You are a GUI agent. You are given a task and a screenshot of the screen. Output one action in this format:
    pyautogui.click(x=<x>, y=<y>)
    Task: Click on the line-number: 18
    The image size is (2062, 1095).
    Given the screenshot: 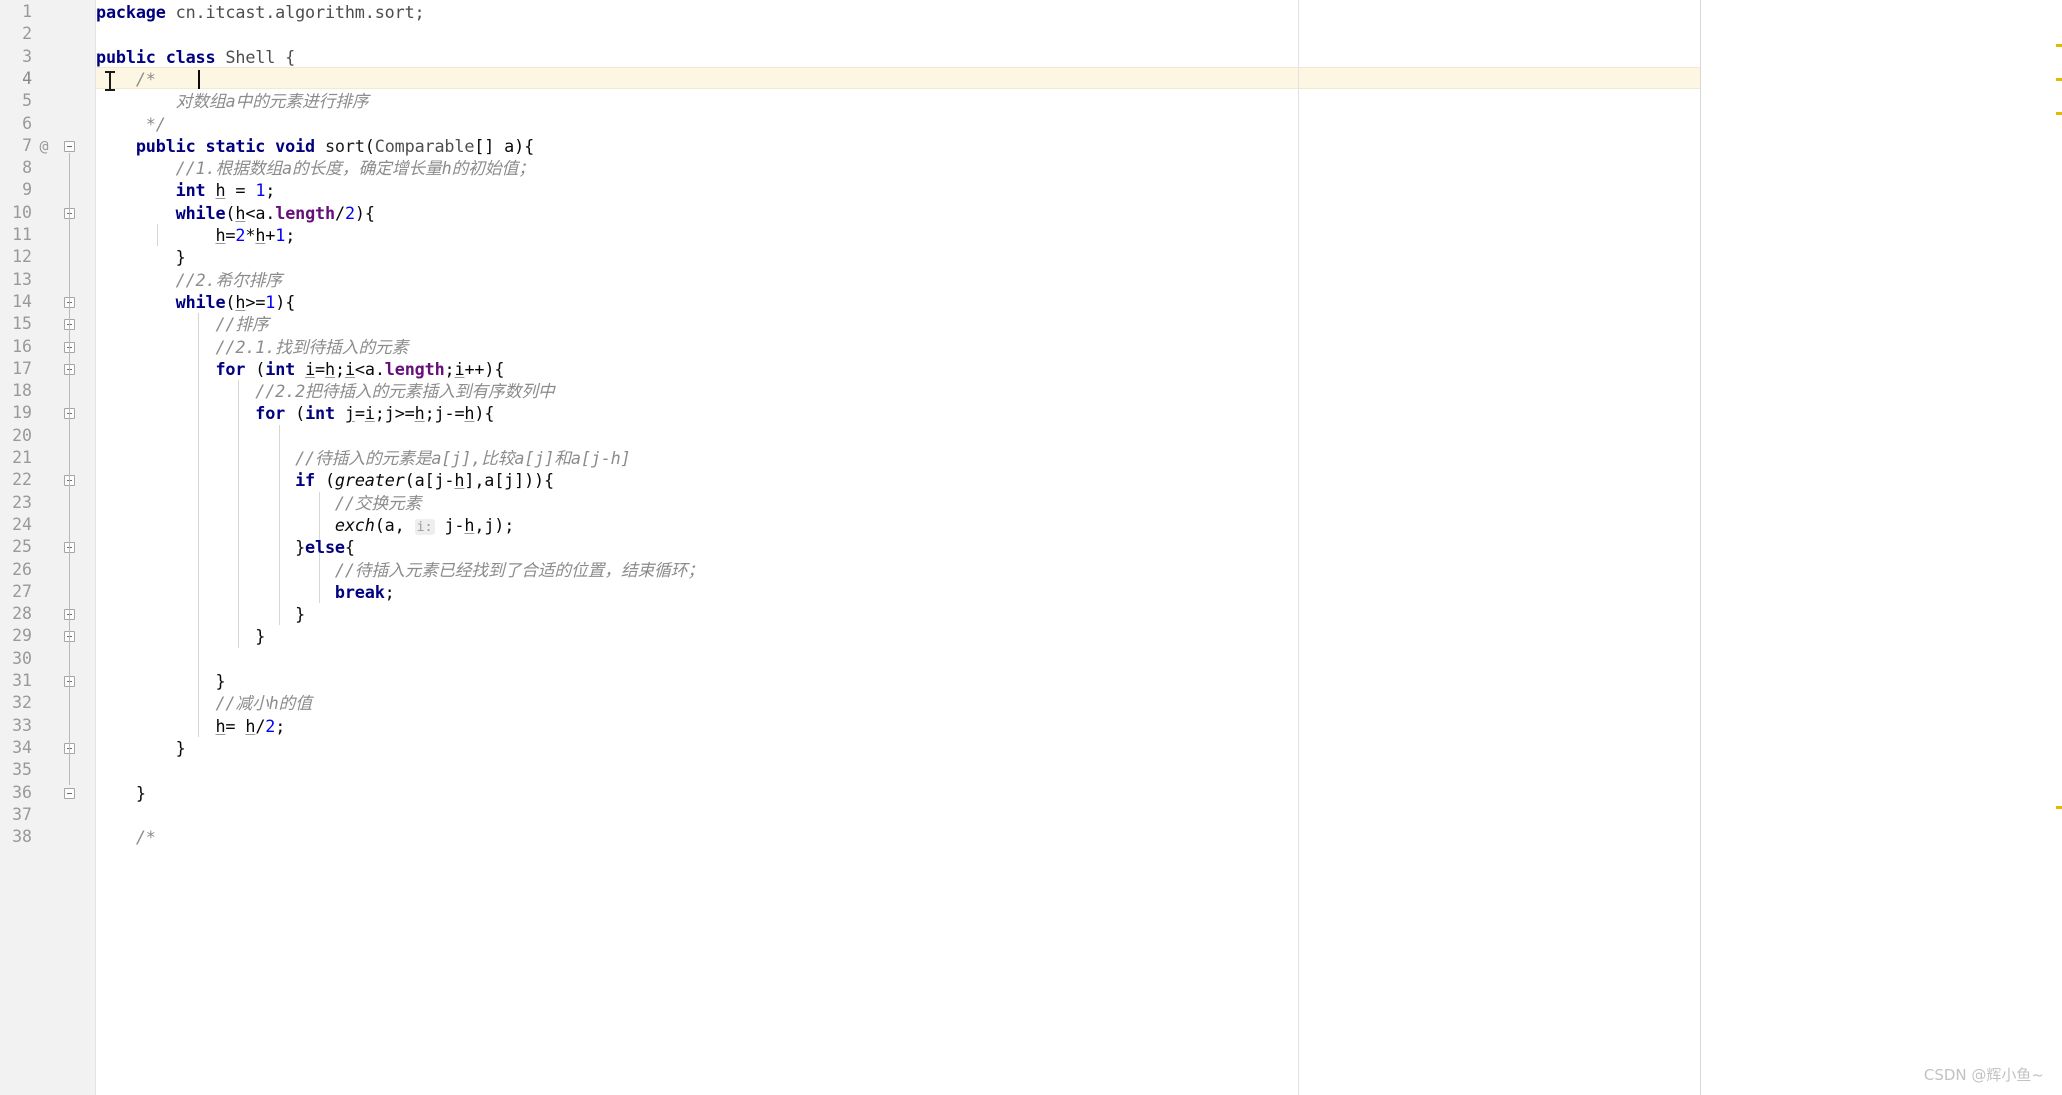 What is the action you would take?
    pyautogui.click(x=16, y=391)
    